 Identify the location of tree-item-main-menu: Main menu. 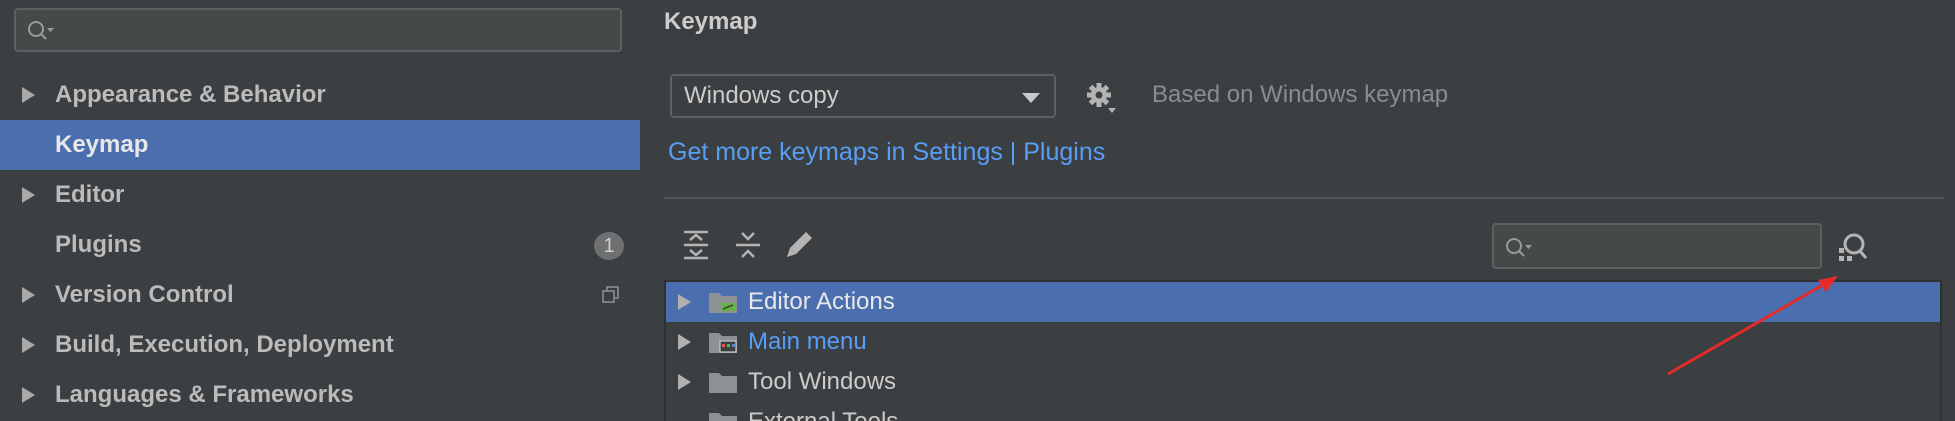
(1303, 342).